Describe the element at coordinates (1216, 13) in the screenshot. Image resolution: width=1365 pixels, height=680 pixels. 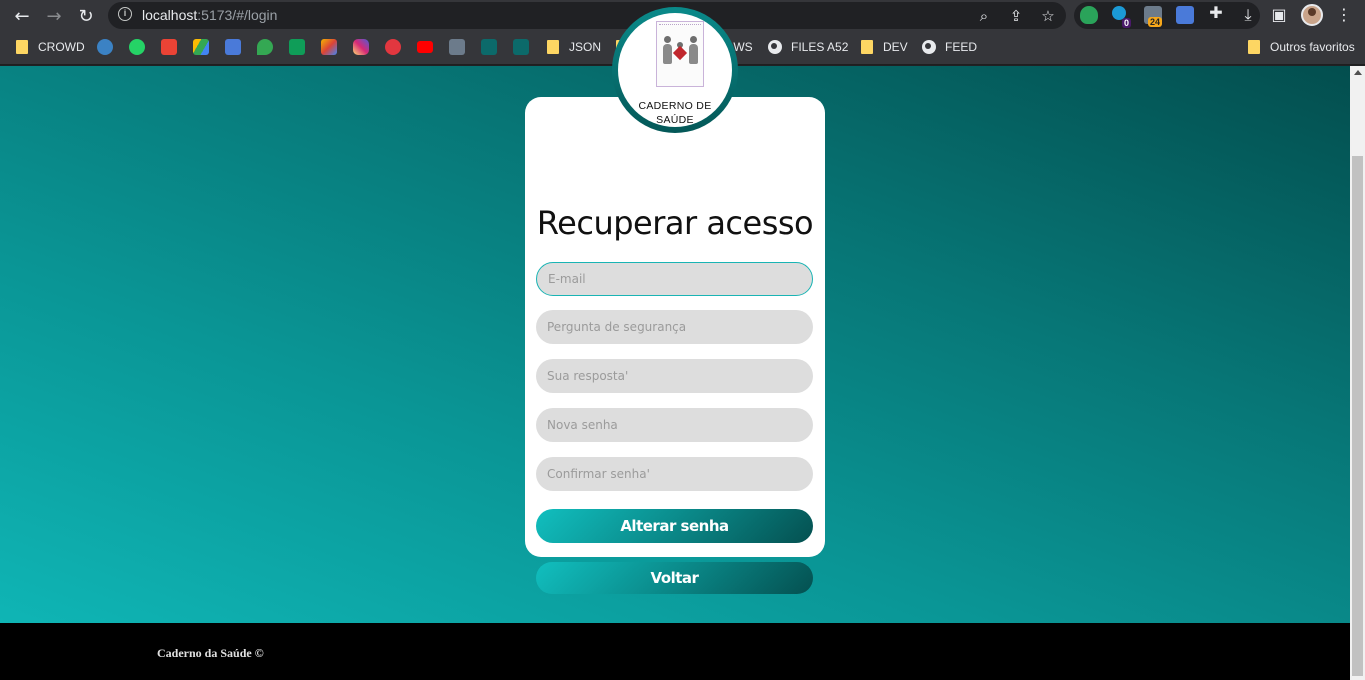
I see `puzzle-icon: ✚` at that location.